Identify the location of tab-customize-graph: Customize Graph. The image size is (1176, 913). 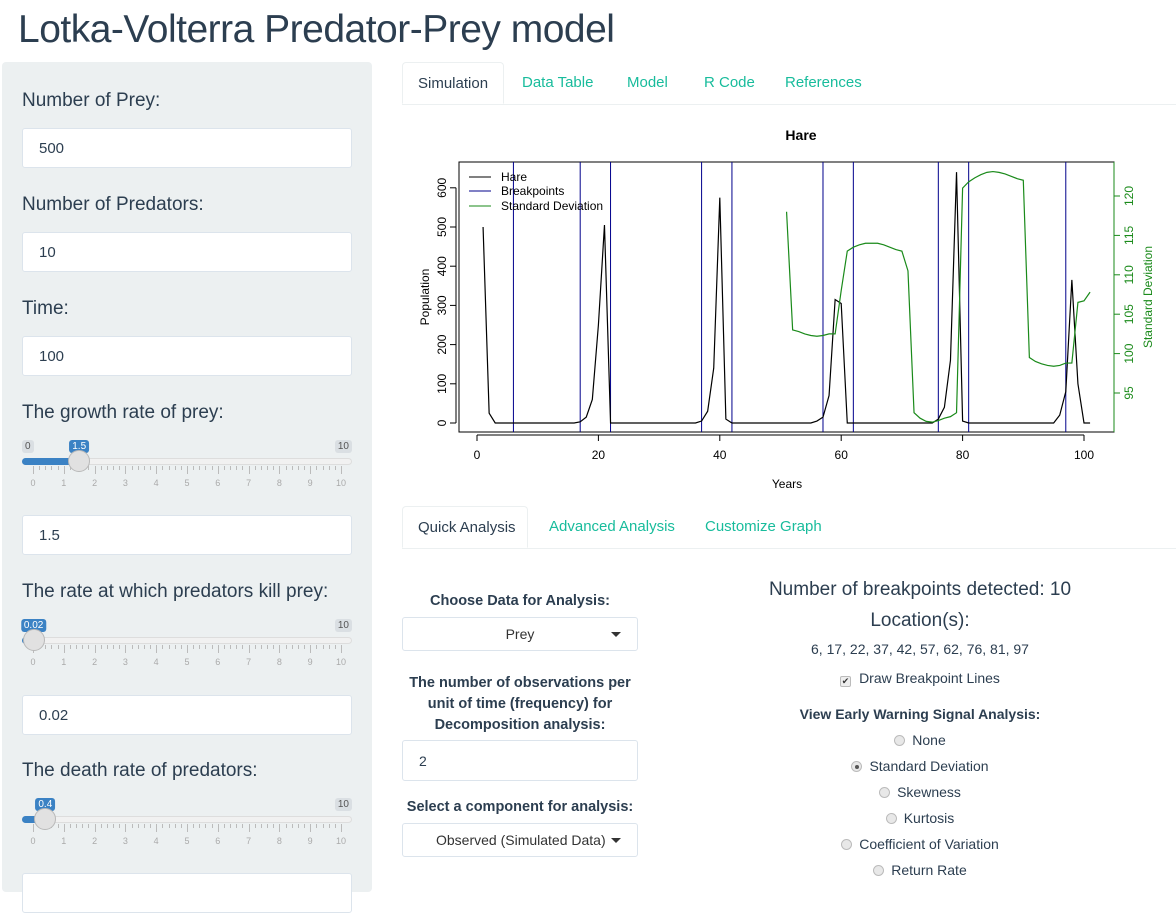
(763, 527).